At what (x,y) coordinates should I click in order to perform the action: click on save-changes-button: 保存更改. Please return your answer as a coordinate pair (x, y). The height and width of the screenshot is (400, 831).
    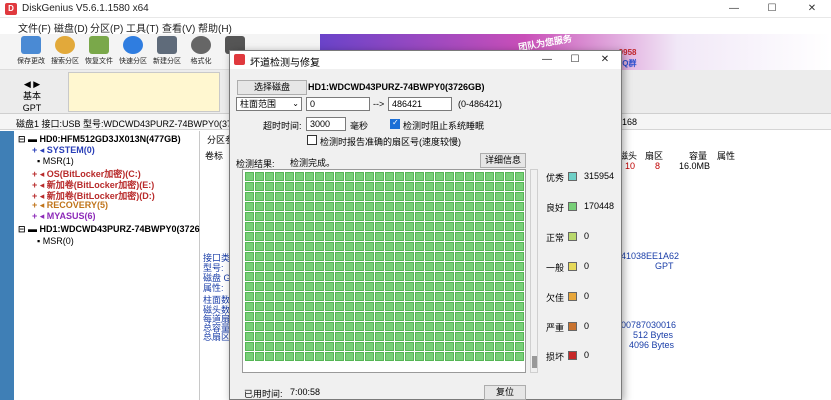
    Looking at the image, I should click on (31, 52).